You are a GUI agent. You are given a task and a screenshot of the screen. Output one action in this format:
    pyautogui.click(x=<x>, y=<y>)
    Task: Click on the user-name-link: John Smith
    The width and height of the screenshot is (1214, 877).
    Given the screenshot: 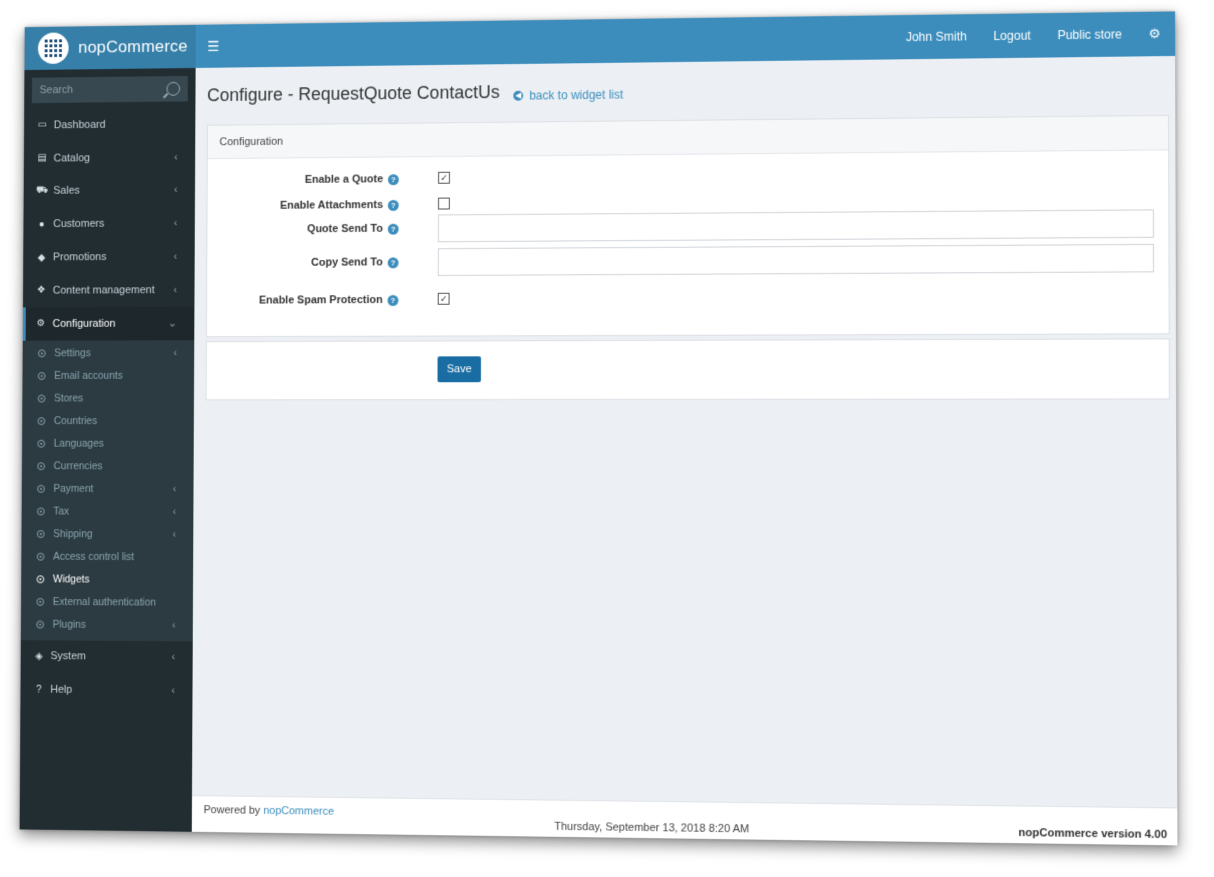 What is the action you would take?
    pyautogui.click(x=936, y=36)
    